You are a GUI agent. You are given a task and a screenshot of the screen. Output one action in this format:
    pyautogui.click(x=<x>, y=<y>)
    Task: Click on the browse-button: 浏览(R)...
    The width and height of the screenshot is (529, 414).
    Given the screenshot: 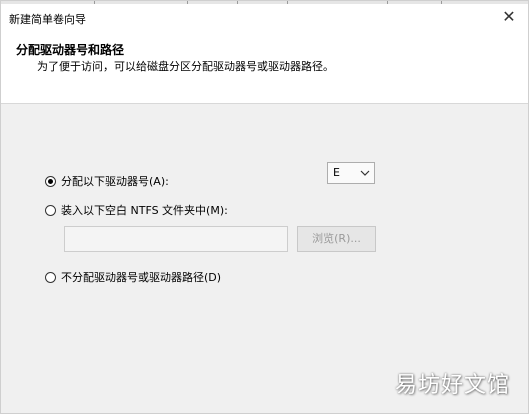 What is the action you would take?
    pyautogui.click(x=336, y=239)
    